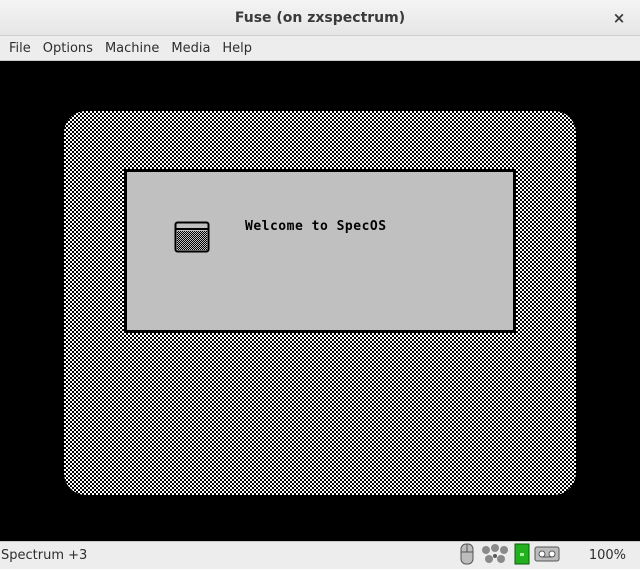  What do you see at coordinates (192, 237) in the screenshot?
I see `window-icon` at bounding box center [192, 237].